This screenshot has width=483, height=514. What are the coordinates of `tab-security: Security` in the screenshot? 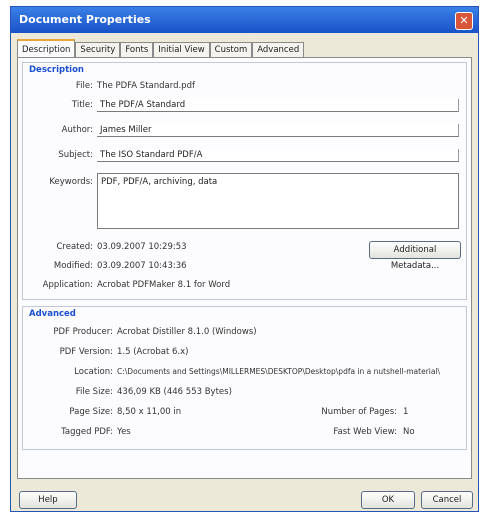 It's located at (98, 49).